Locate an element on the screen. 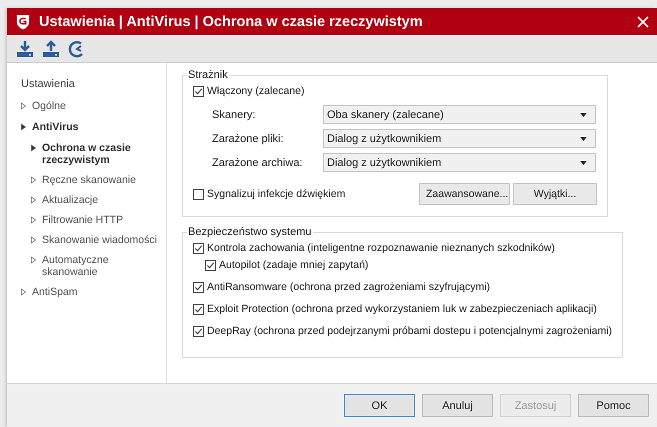 This screenshot has width=657, height=427. close-icon is located at coordinates (643, 22).